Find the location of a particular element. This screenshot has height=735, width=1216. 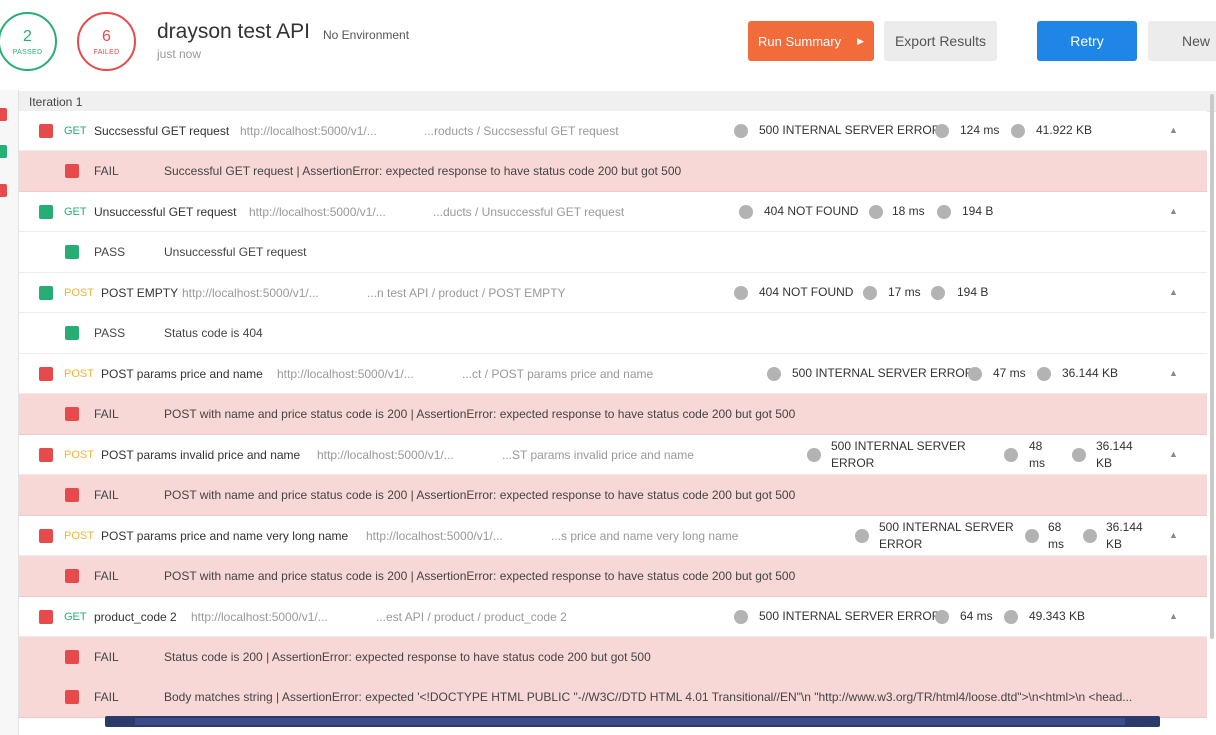

response-time-line1: 48 is located at coordinates (1036, 446).